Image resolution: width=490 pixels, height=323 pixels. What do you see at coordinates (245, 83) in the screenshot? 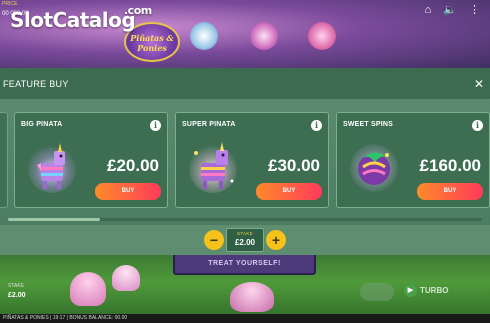
I see `feature-buy-header: FEATURE BUY ✕` at bounding box center [245, 83].